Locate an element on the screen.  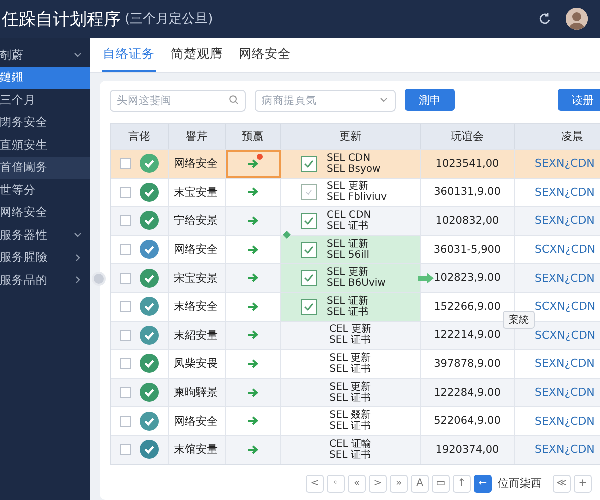
app-subtitle: (三个月定公旦) is located at coordinates (169, 19).